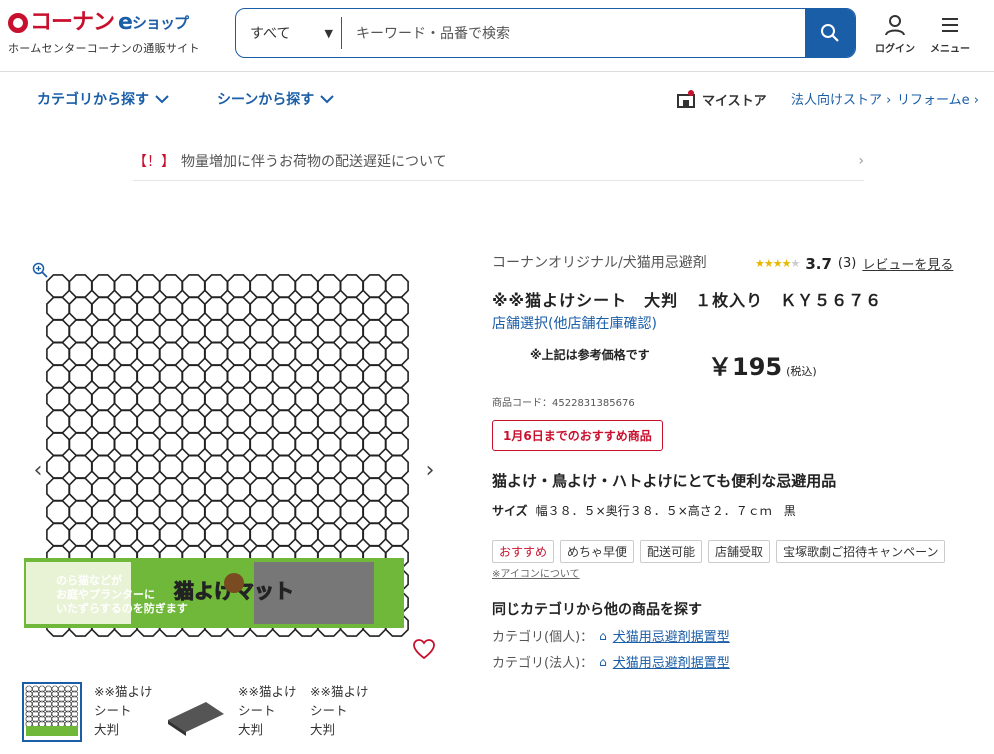  I want to click on thumbnail-list: ※※猫よけシート 大判 ※※猫よけシート 大判 ※※猫よけシート 大判, so click(196, 712).